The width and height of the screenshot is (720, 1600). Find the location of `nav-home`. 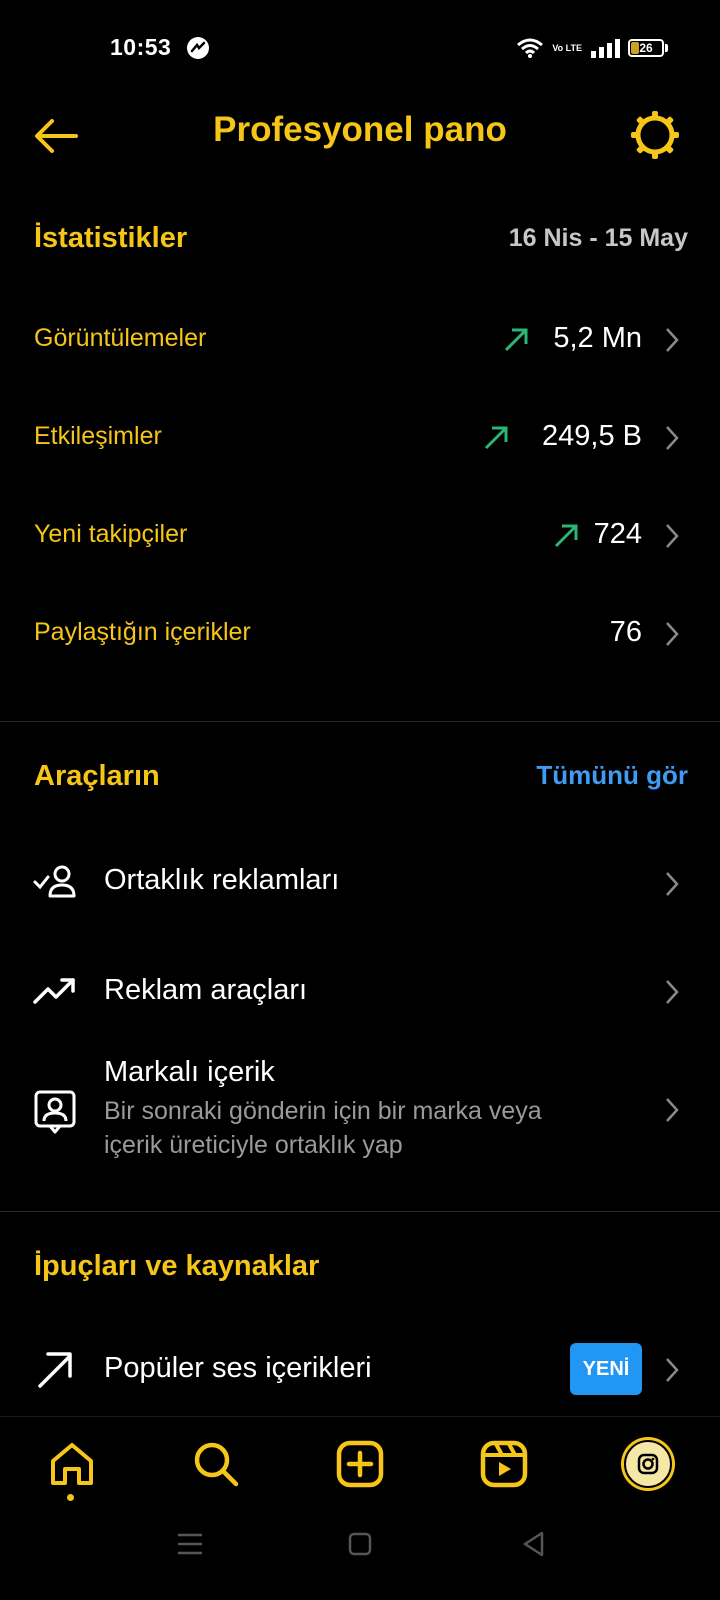

nav-home is located at coordinates (72, 1464).